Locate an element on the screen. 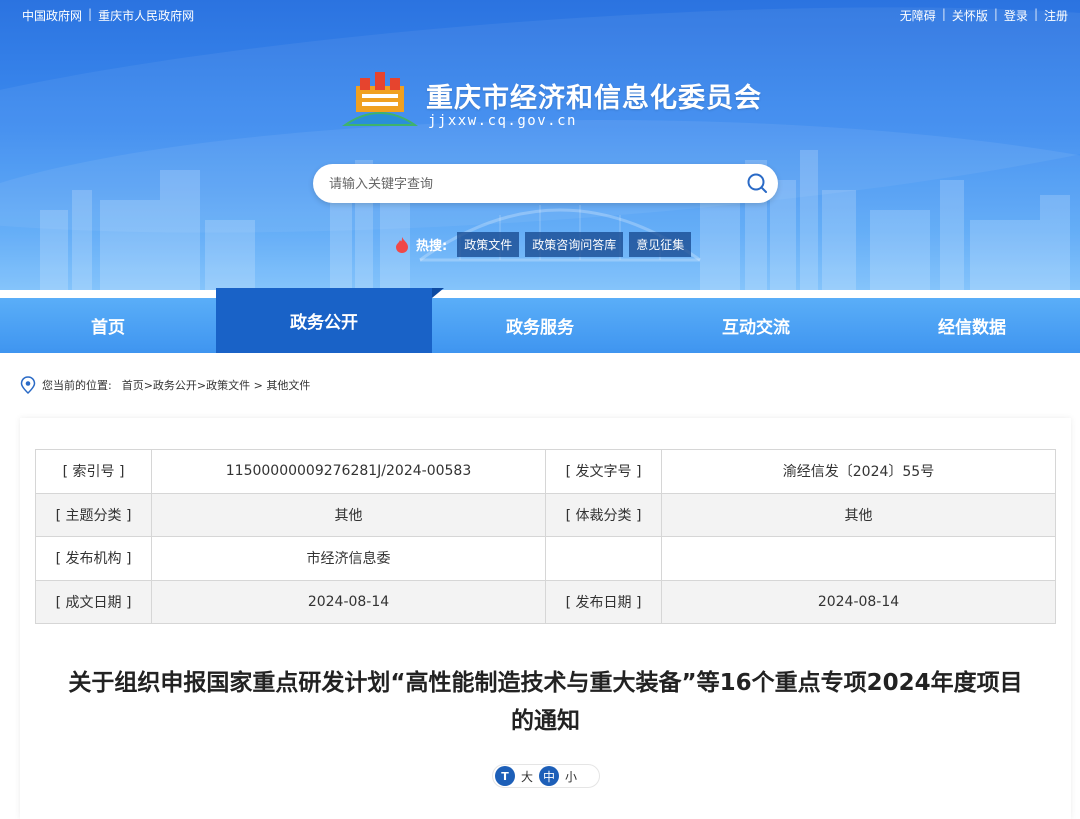 This screenshot has width=1080, height=819. meta-key is located at coordinates (603, 558).